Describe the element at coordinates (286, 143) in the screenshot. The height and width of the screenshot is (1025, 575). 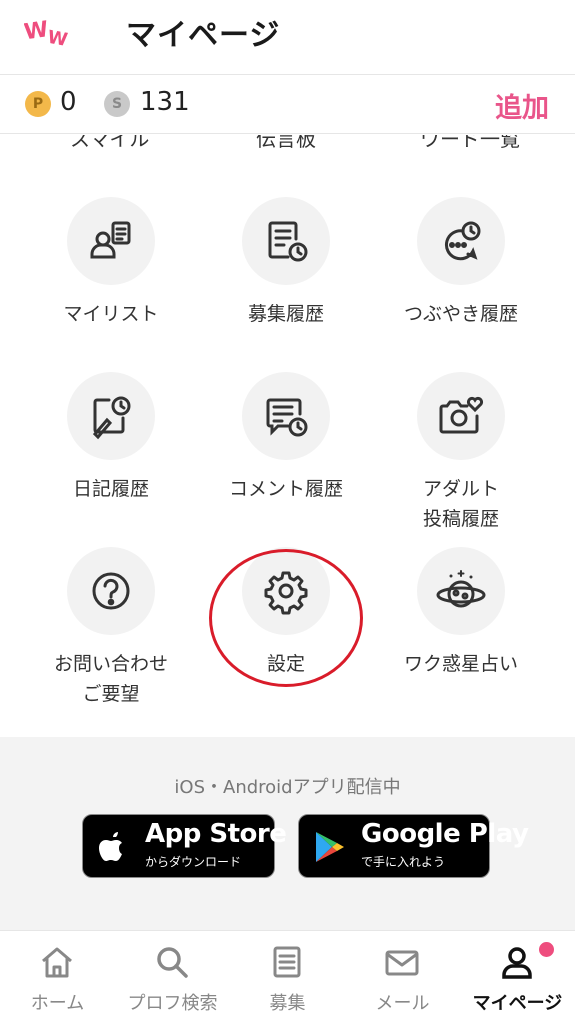
I see `cut-off-label: 伝言板` at that location.